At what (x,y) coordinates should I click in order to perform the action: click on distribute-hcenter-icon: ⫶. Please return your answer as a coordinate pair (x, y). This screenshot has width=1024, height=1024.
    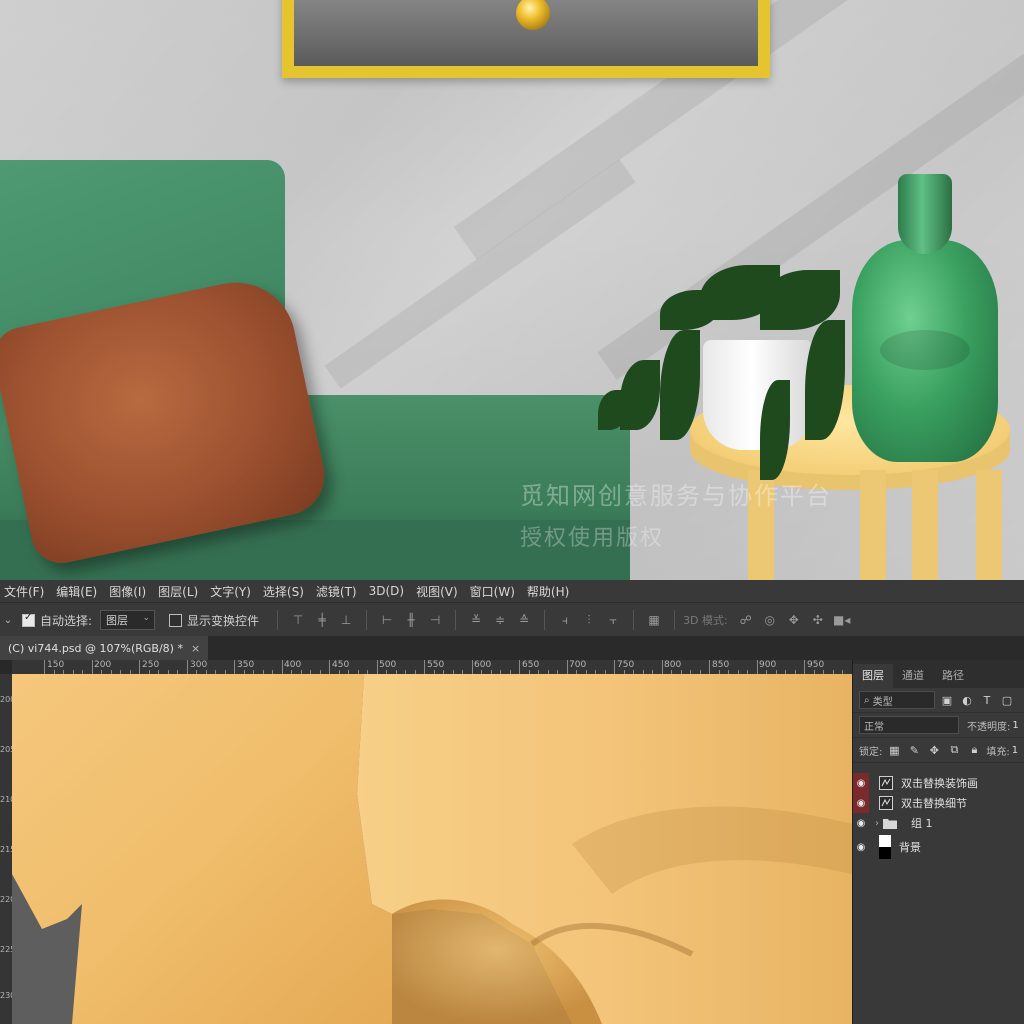
    Looking at the image, I should click on (589, 620).